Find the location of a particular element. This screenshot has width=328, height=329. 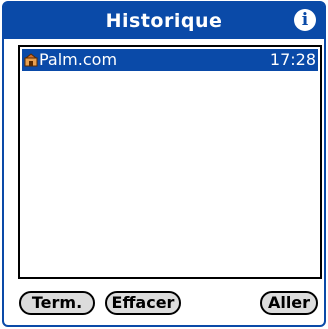

title-bar: Historique i is located at coordinates (164, 21).